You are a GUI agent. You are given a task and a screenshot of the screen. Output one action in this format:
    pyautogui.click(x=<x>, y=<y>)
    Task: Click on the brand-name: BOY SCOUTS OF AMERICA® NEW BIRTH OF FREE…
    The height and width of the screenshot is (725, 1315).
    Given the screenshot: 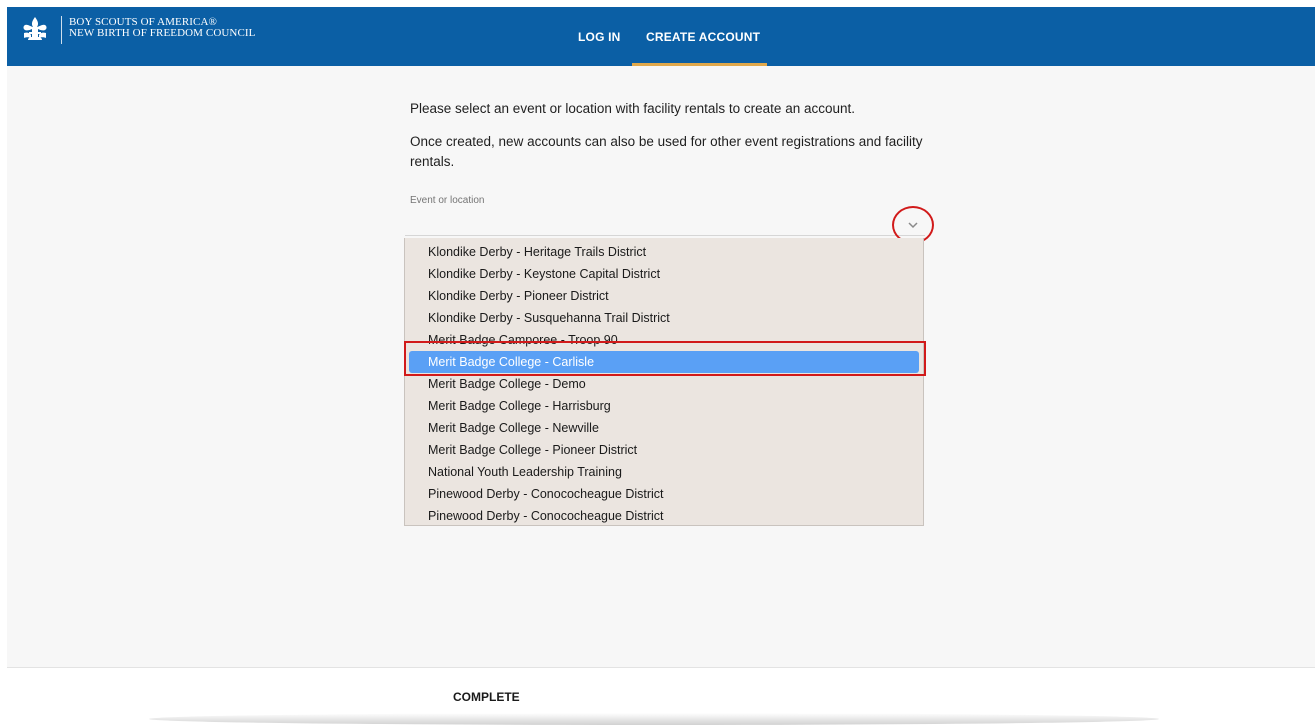 What is the action you would take?
    pyautogui.click(x=162, y=28)
    